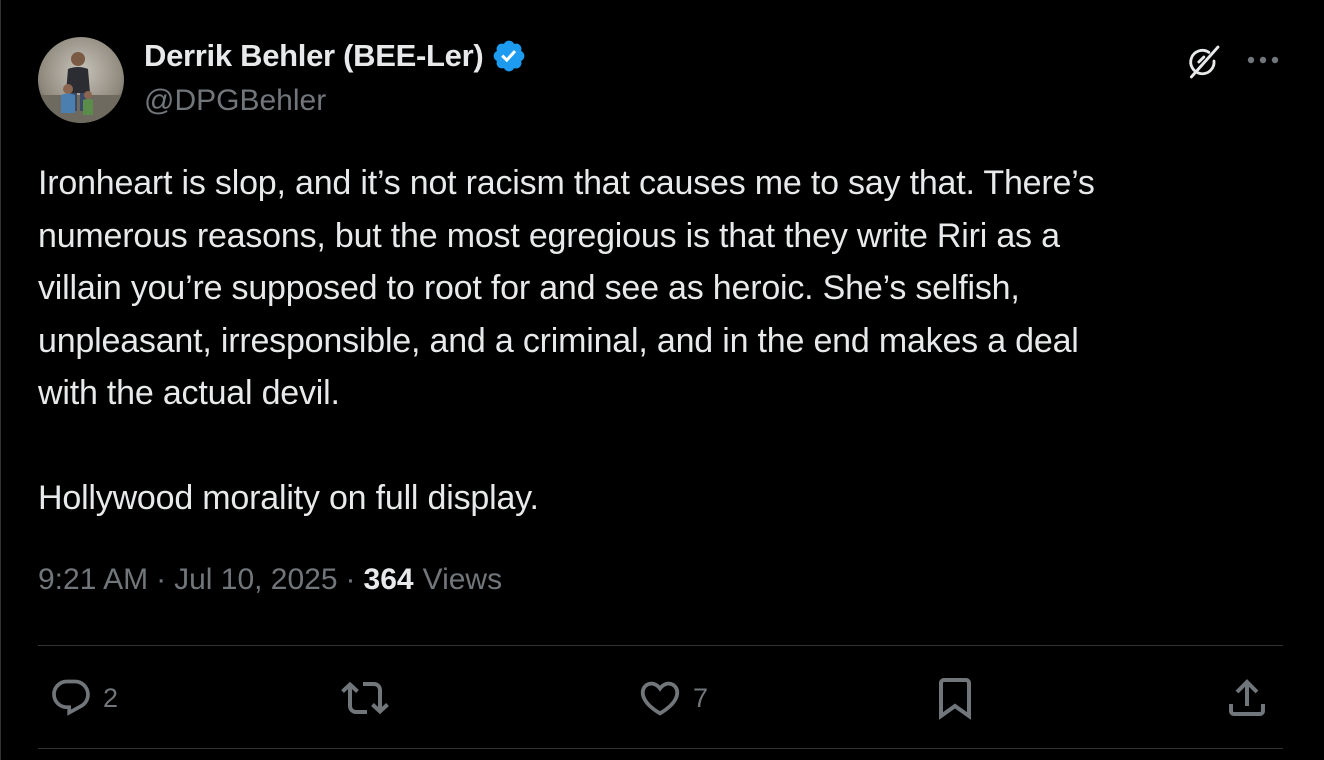 Image resolution: width=1324 pixels, height=760 pixels. I want to click on like-button: 7, so click(672, 698).